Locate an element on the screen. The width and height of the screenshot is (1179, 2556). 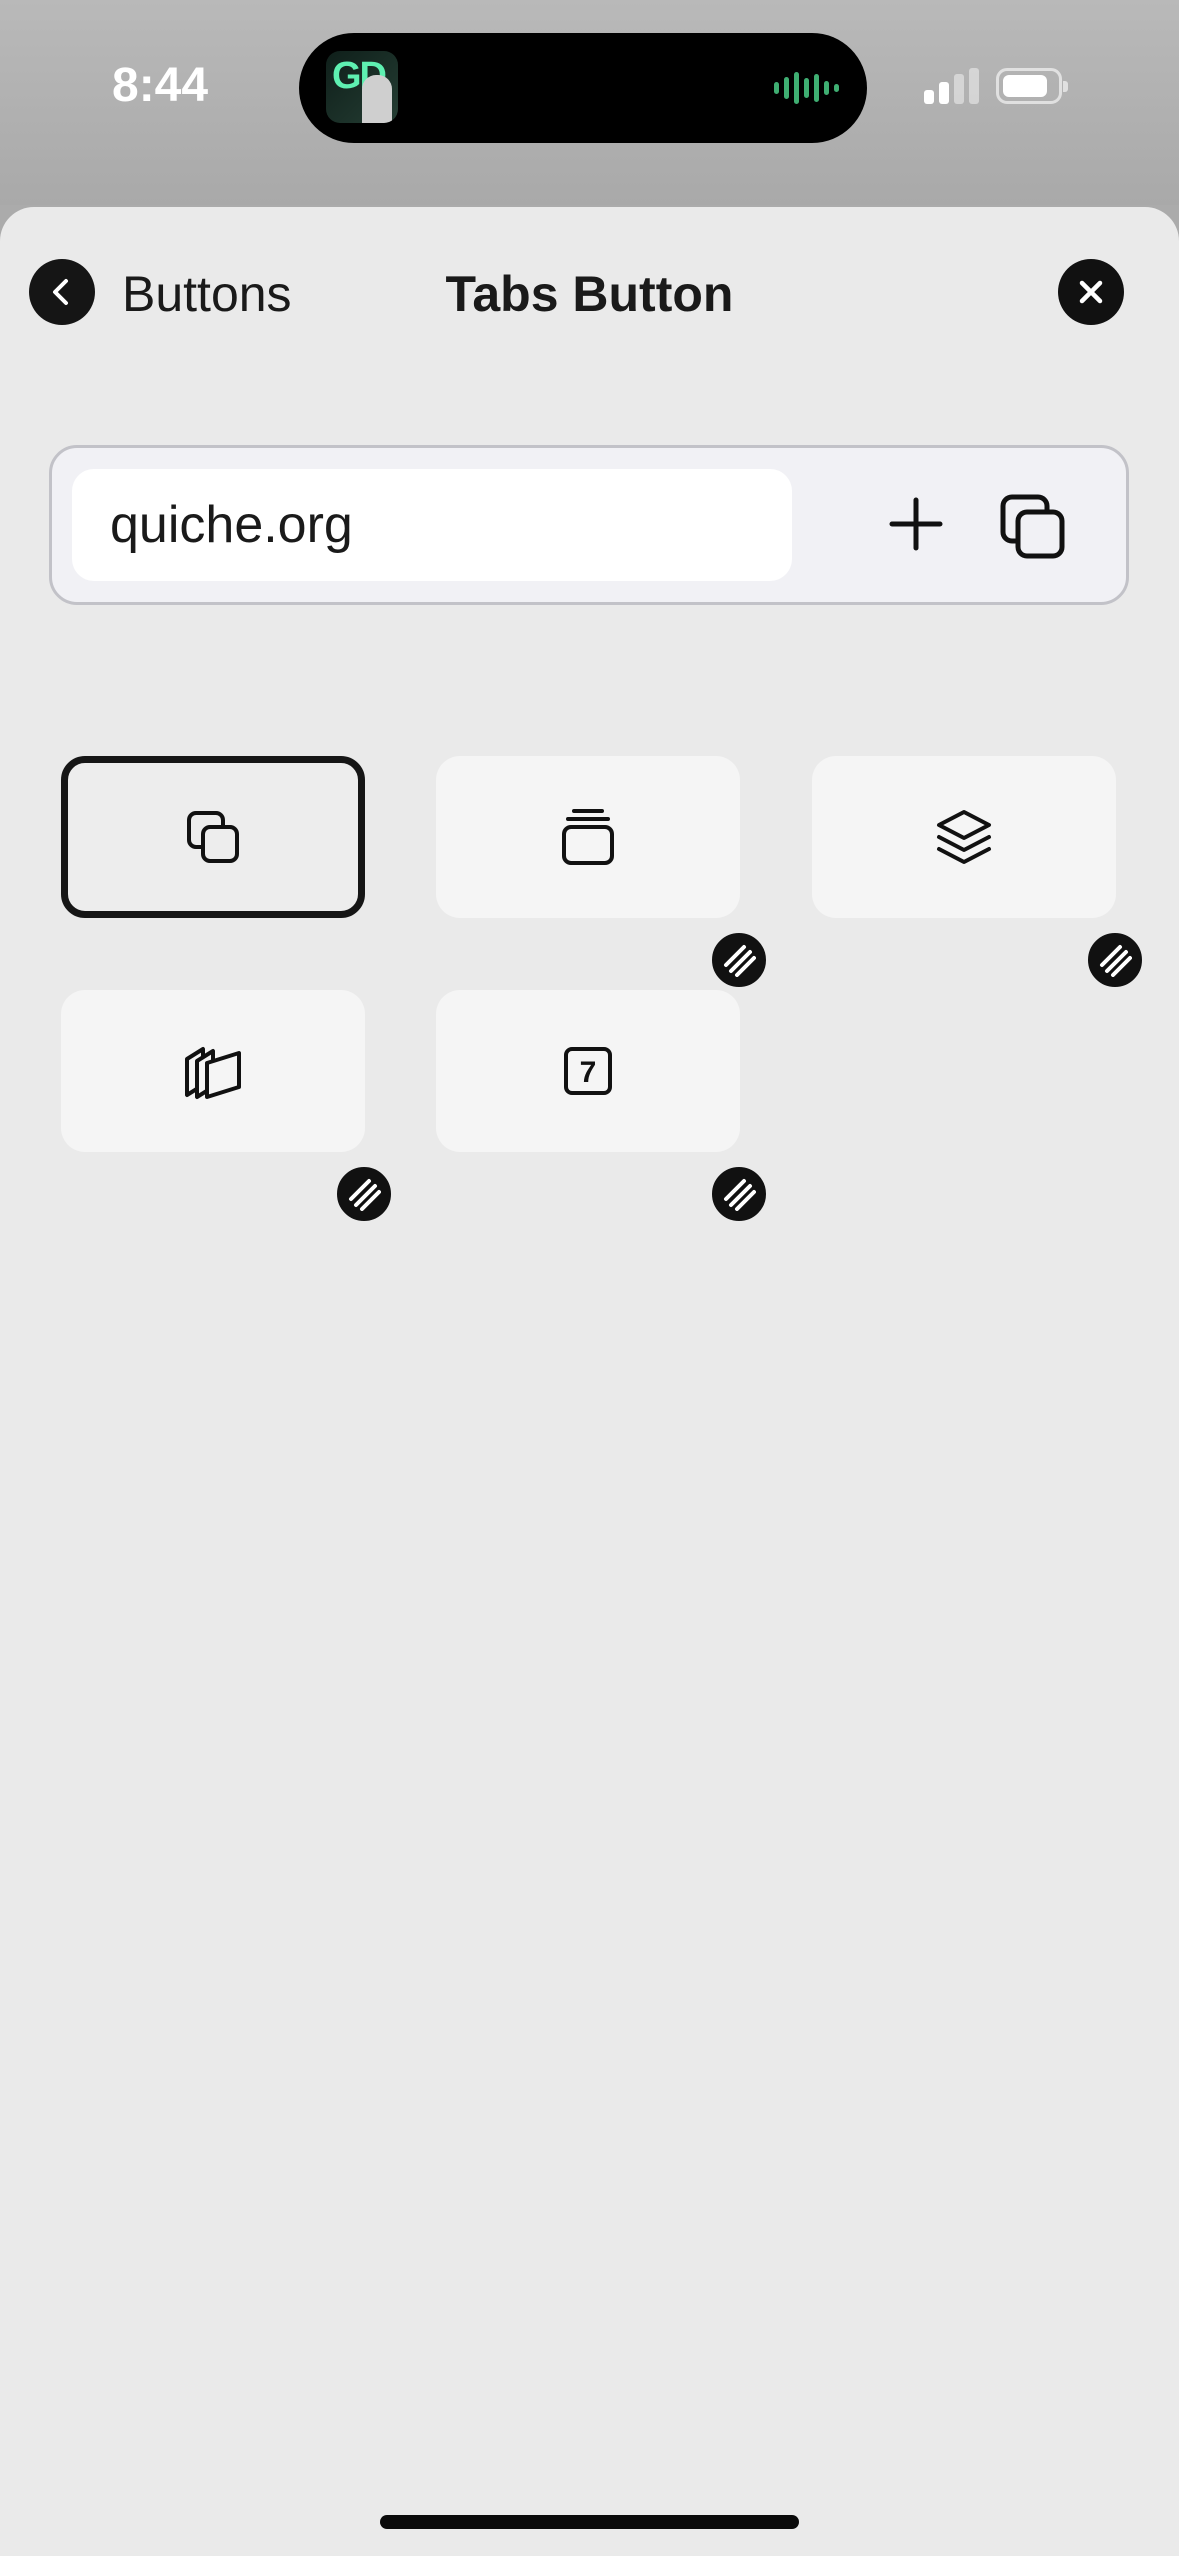
battery-icon is located at coordinates (1032, 86).